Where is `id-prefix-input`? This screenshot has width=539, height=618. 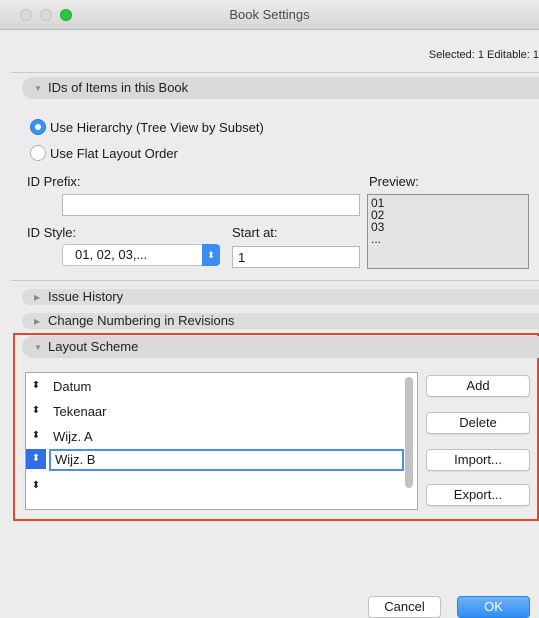 id-prefix-input is located at coordinates (211, 205).